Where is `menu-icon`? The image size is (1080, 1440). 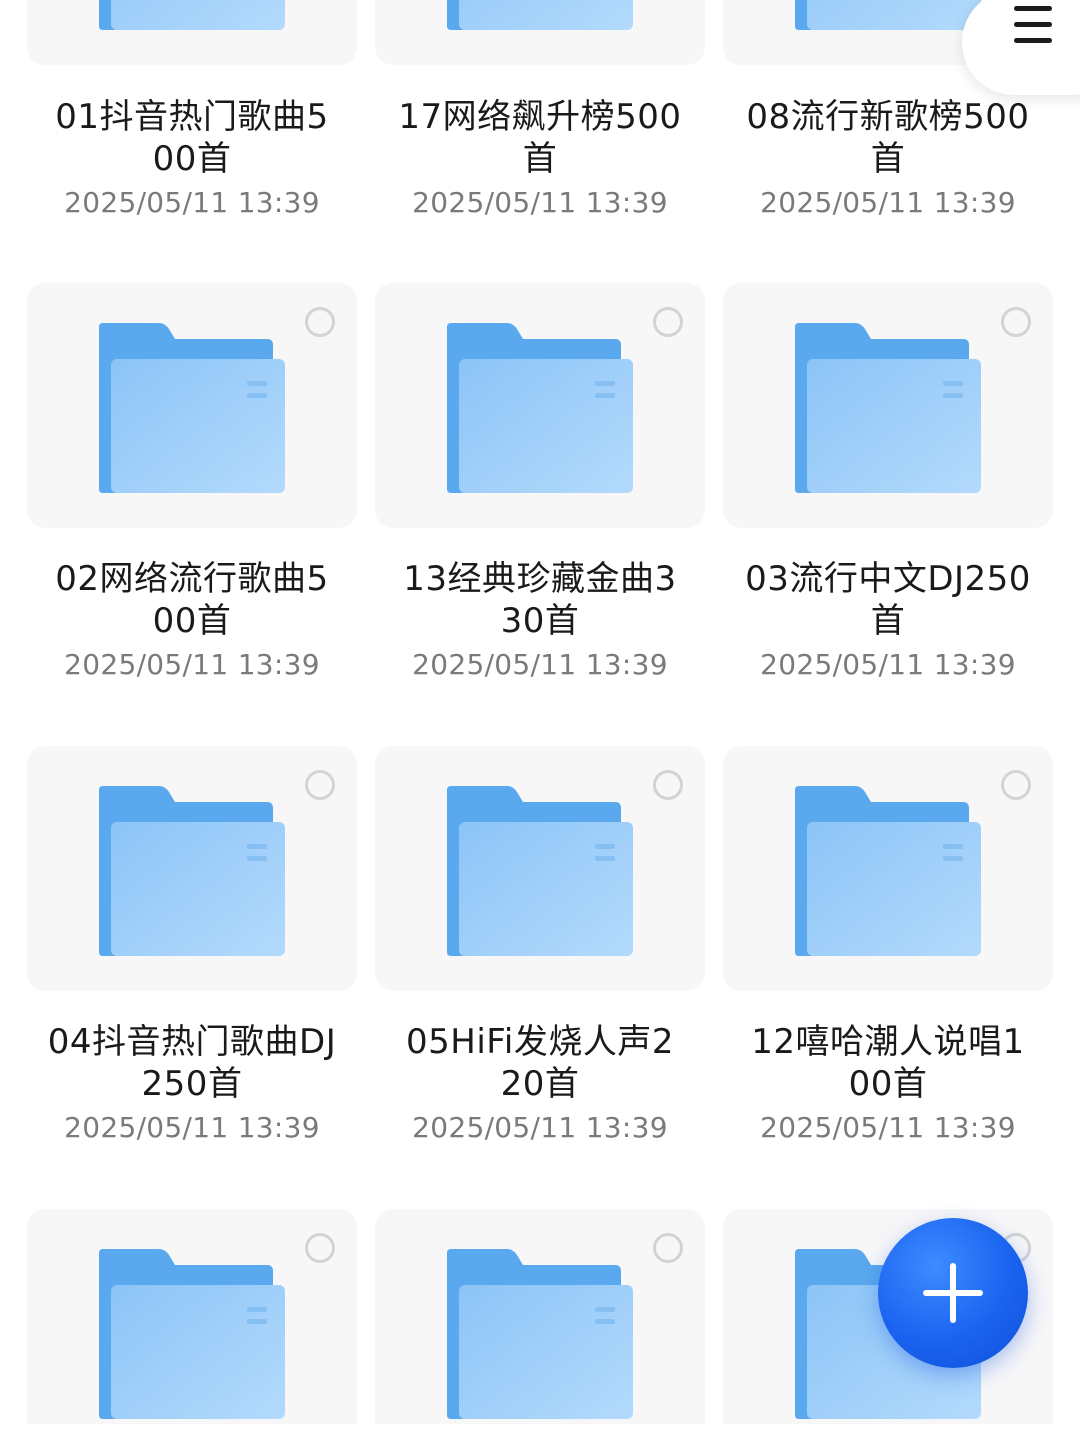
menu-icon is located at coordinates (1033, 25).